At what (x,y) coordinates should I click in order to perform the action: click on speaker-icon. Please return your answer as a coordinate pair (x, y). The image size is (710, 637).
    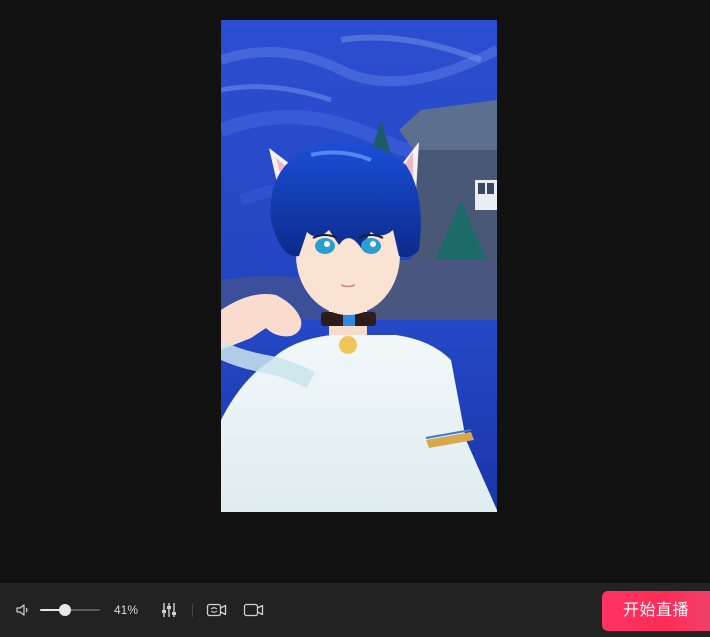
    Looking at the image, I should click on (23, 610).